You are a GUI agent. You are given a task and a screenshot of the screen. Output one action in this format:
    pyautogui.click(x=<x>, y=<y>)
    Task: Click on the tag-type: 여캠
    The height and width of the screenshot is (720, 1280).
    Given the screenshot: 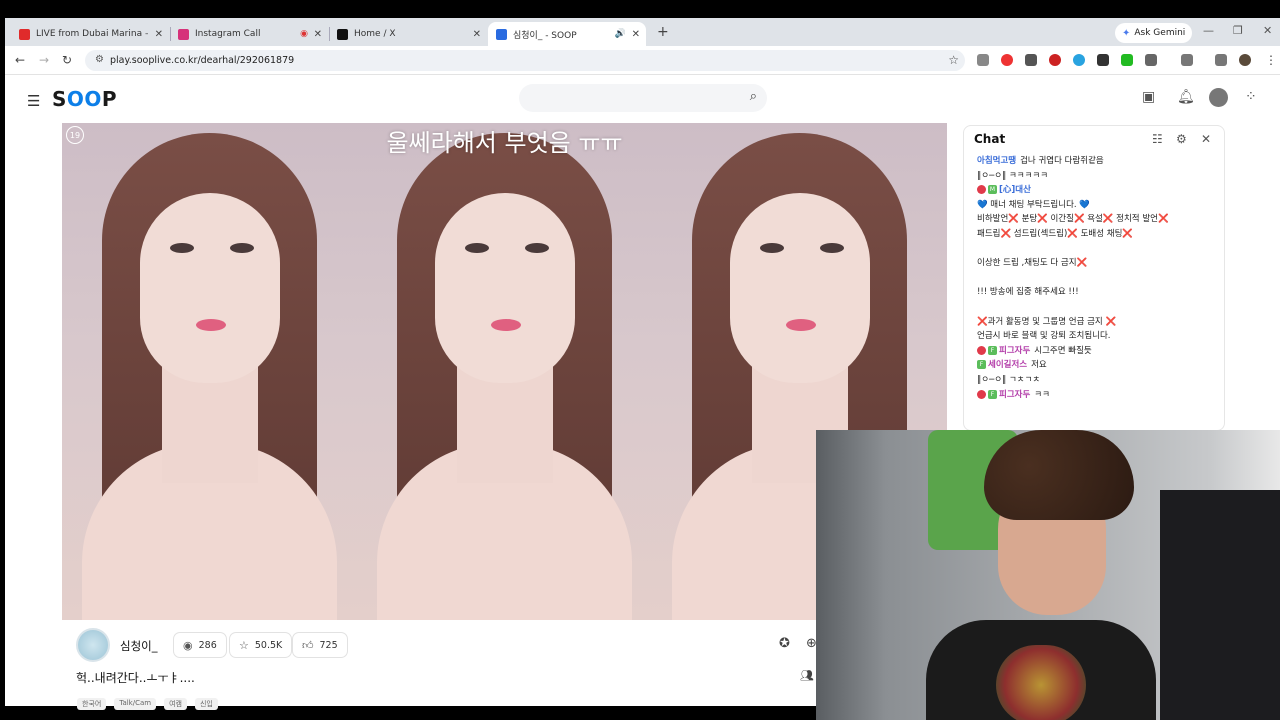 What is the action you would take?
    pyautogui.click(x=175, y=704)
    